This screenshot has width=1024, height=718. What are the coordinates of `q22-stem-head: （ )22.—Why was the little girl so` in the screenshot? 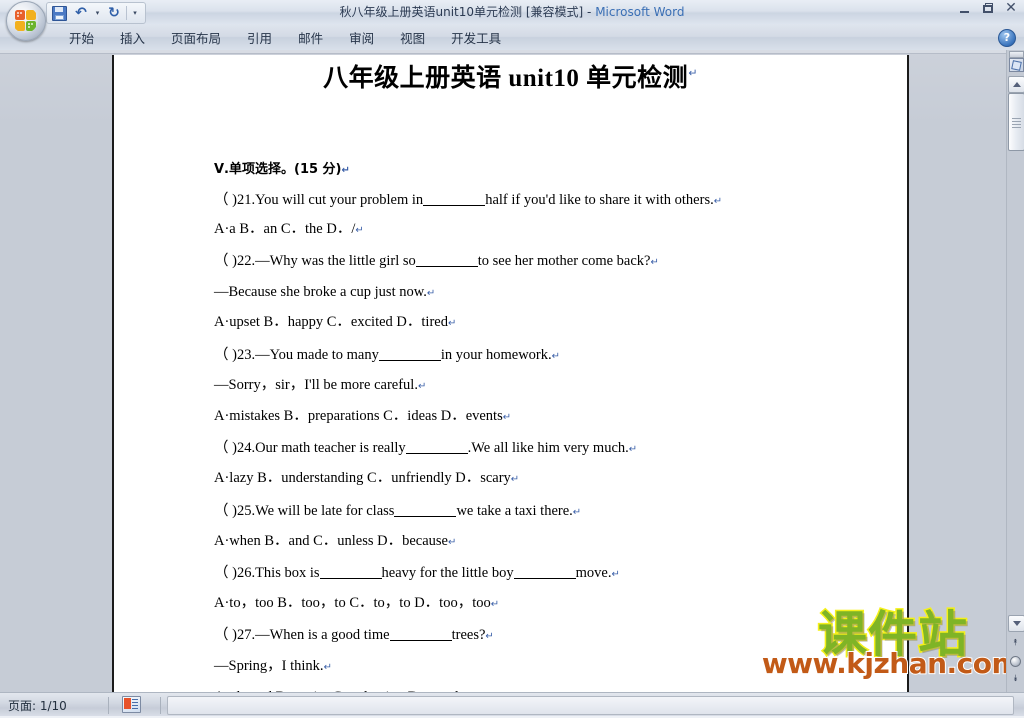 It's located at (315, 261).